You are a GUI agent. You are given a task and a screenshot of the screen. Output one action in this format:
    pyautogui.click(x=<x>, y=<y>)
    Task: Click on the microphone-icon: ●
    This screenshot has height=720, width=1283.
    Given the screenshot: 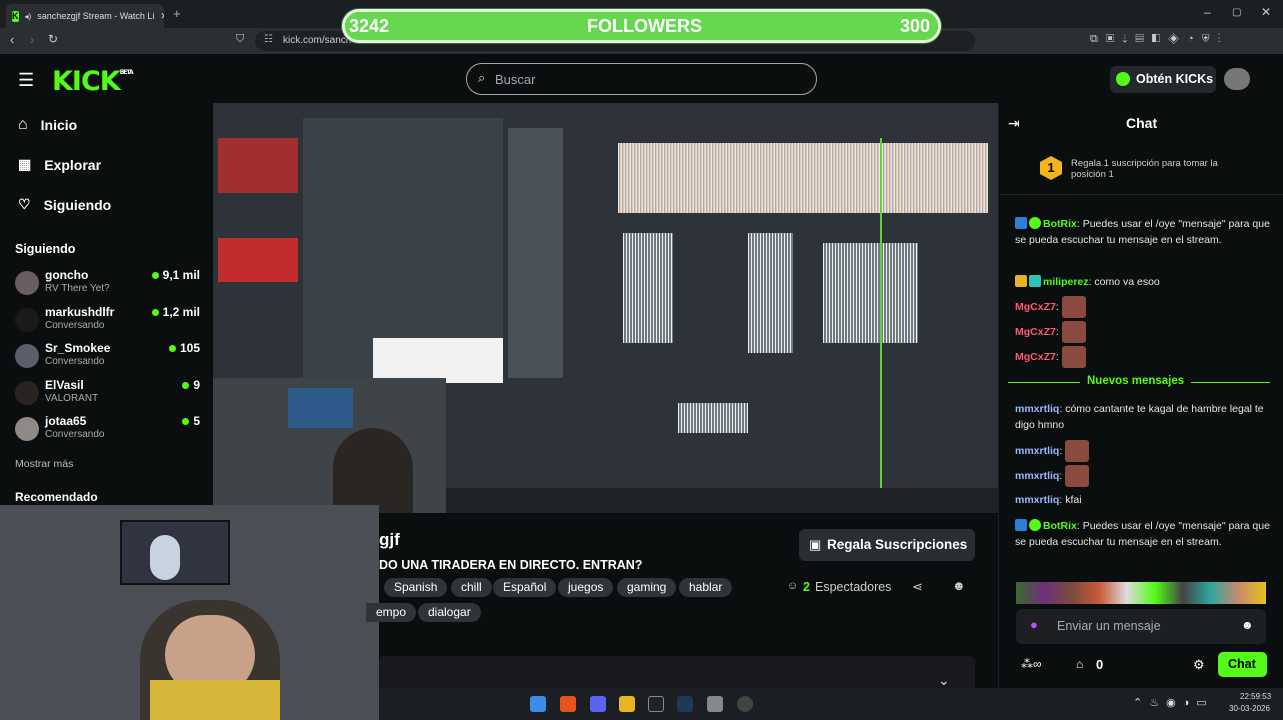 What is the action you would take?
    pyautogui.click(x=1034, y=624)
    